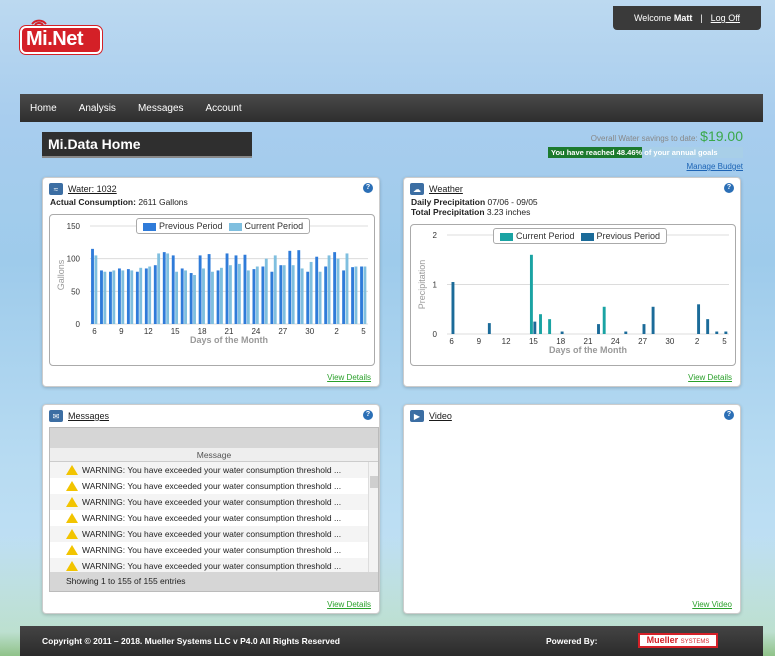 Image resolution: width=775 pixels, height=656 pixels. What do you see at coordinates (678, 640) in the screenshot?
I see `mueller-logo: Mueller SYSTEMS` at bounding box center [678, 640].